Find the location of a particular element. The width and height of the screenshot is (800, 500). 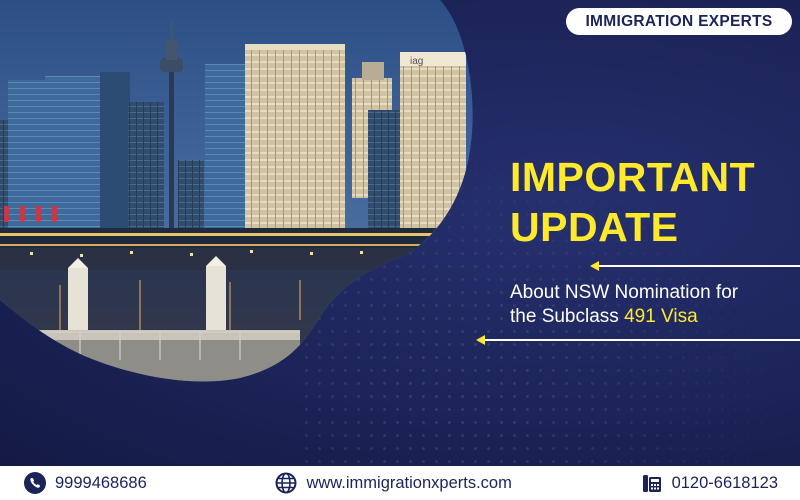

subtitle-line-2-prefix: the Subclass is located at coordinates (567, 316).